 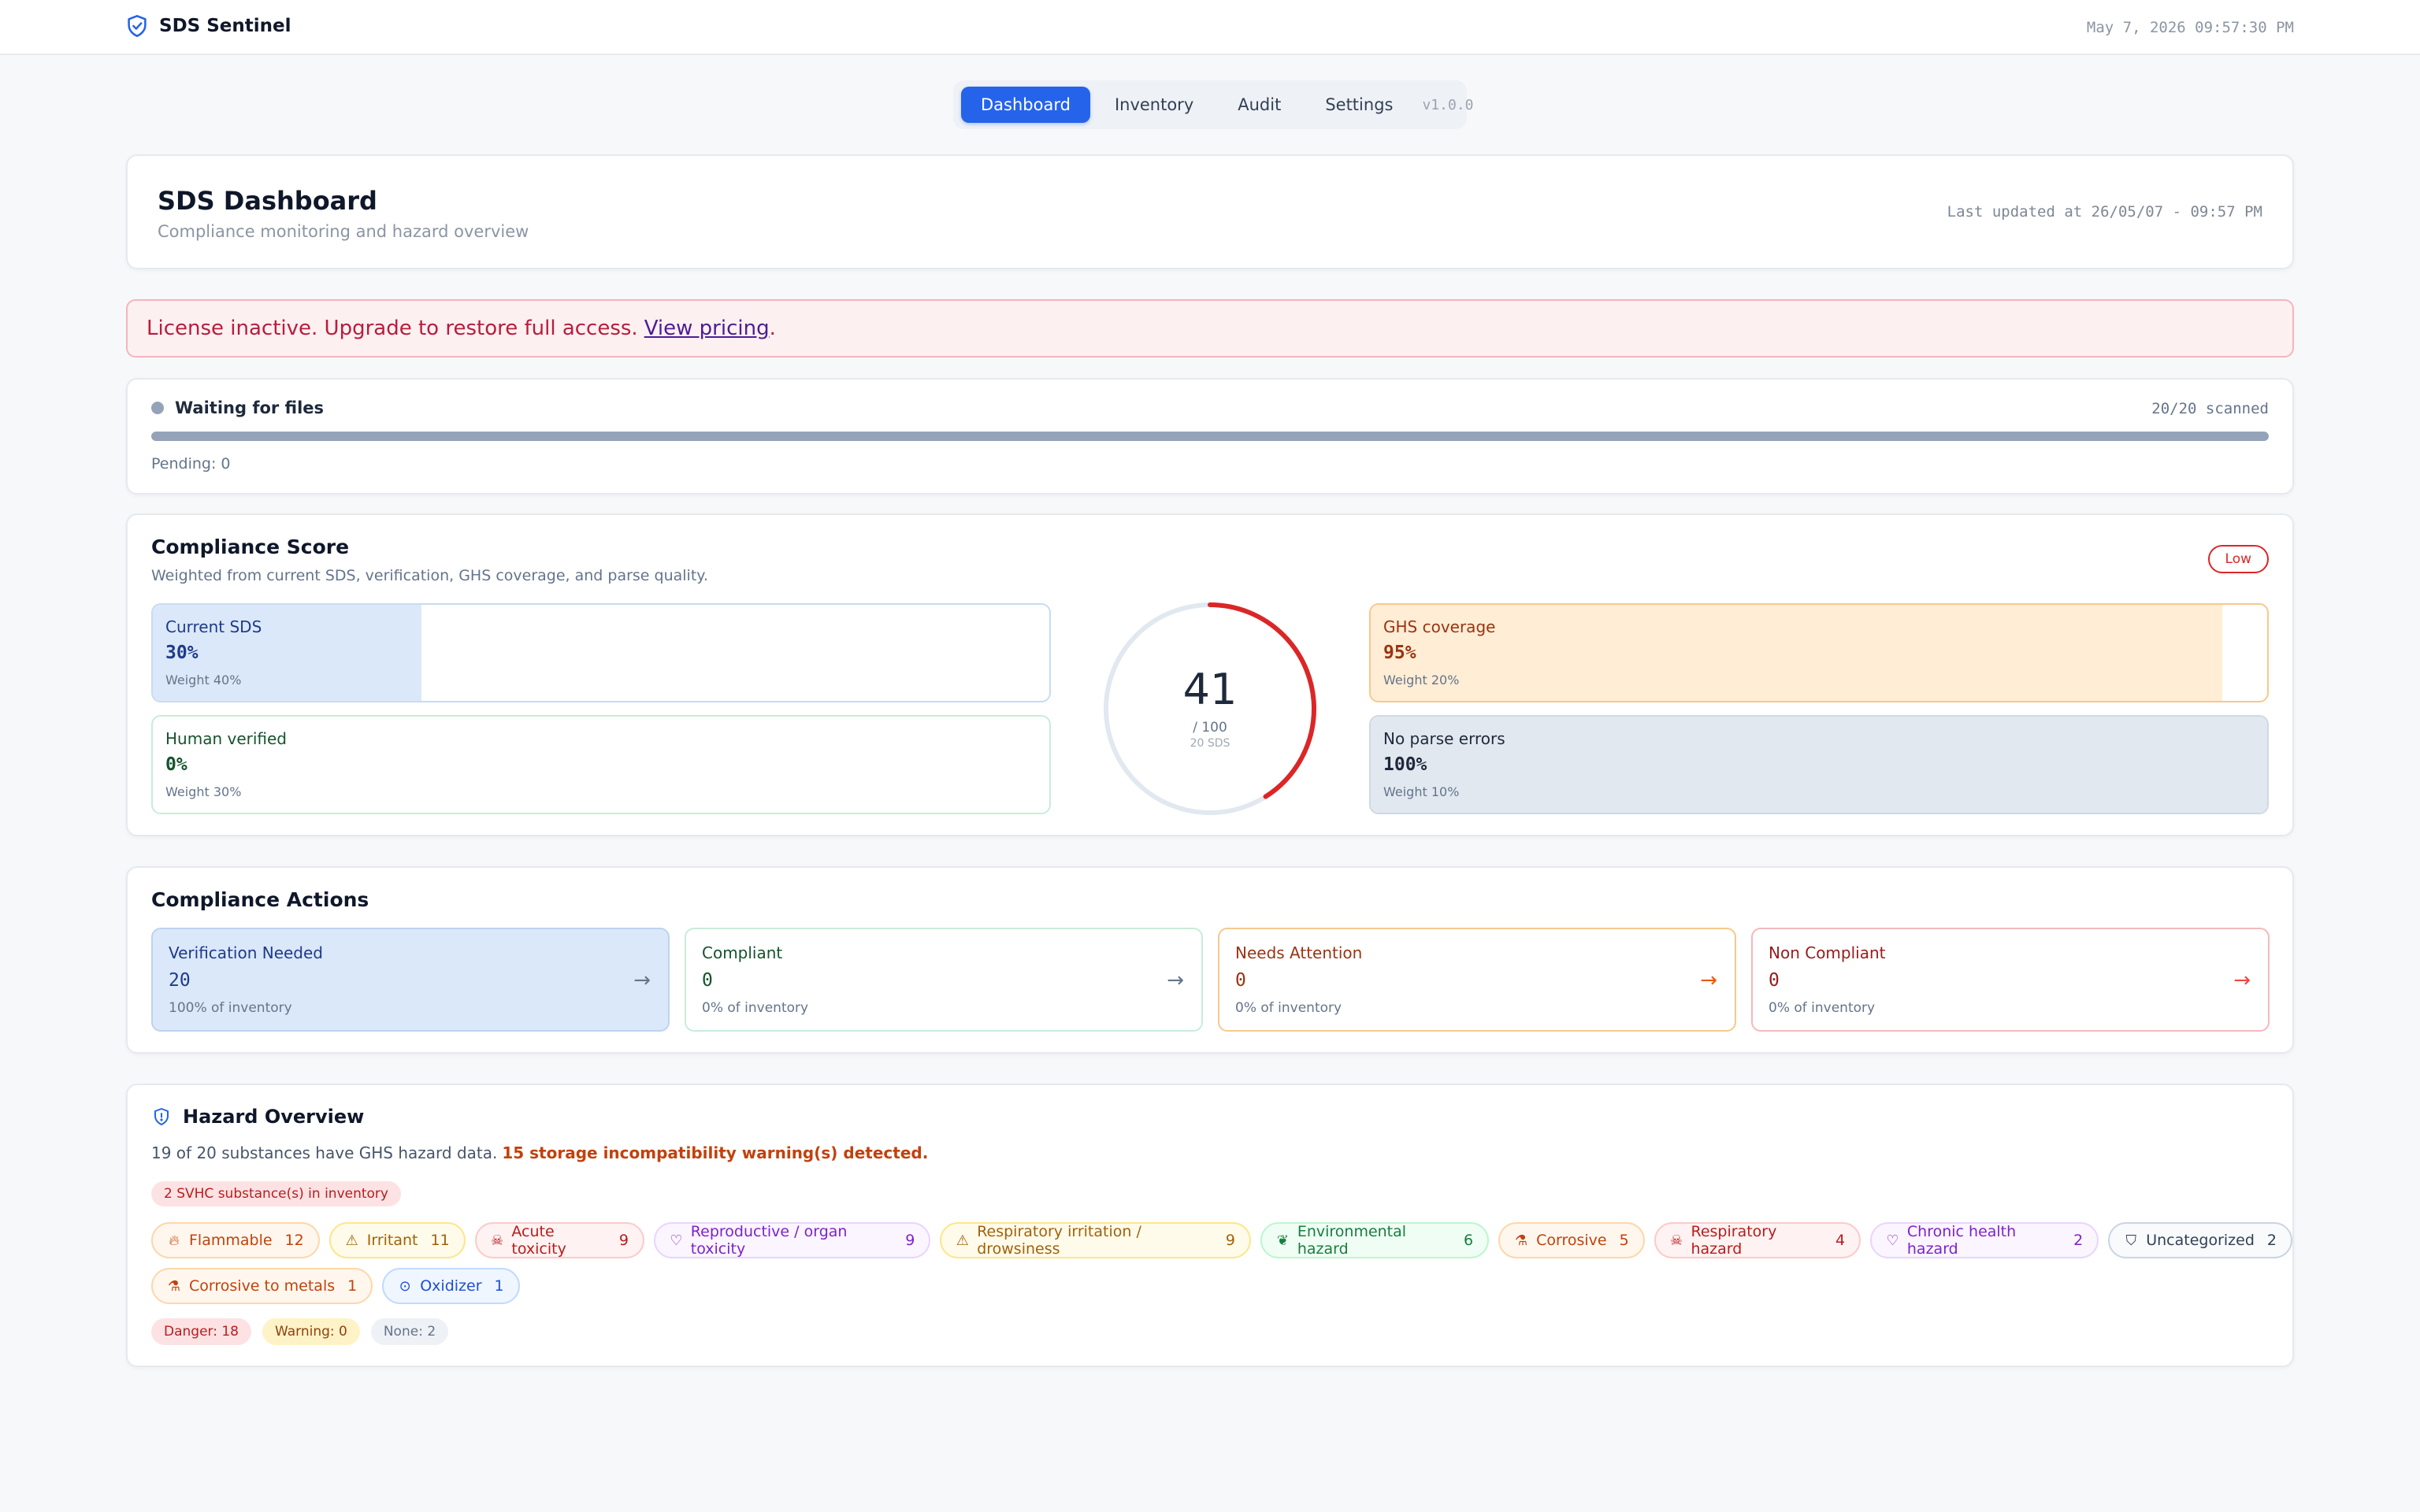 I want to click on score-gauge: 41 / 100 20 SDS, so click(x=1210, y=708).